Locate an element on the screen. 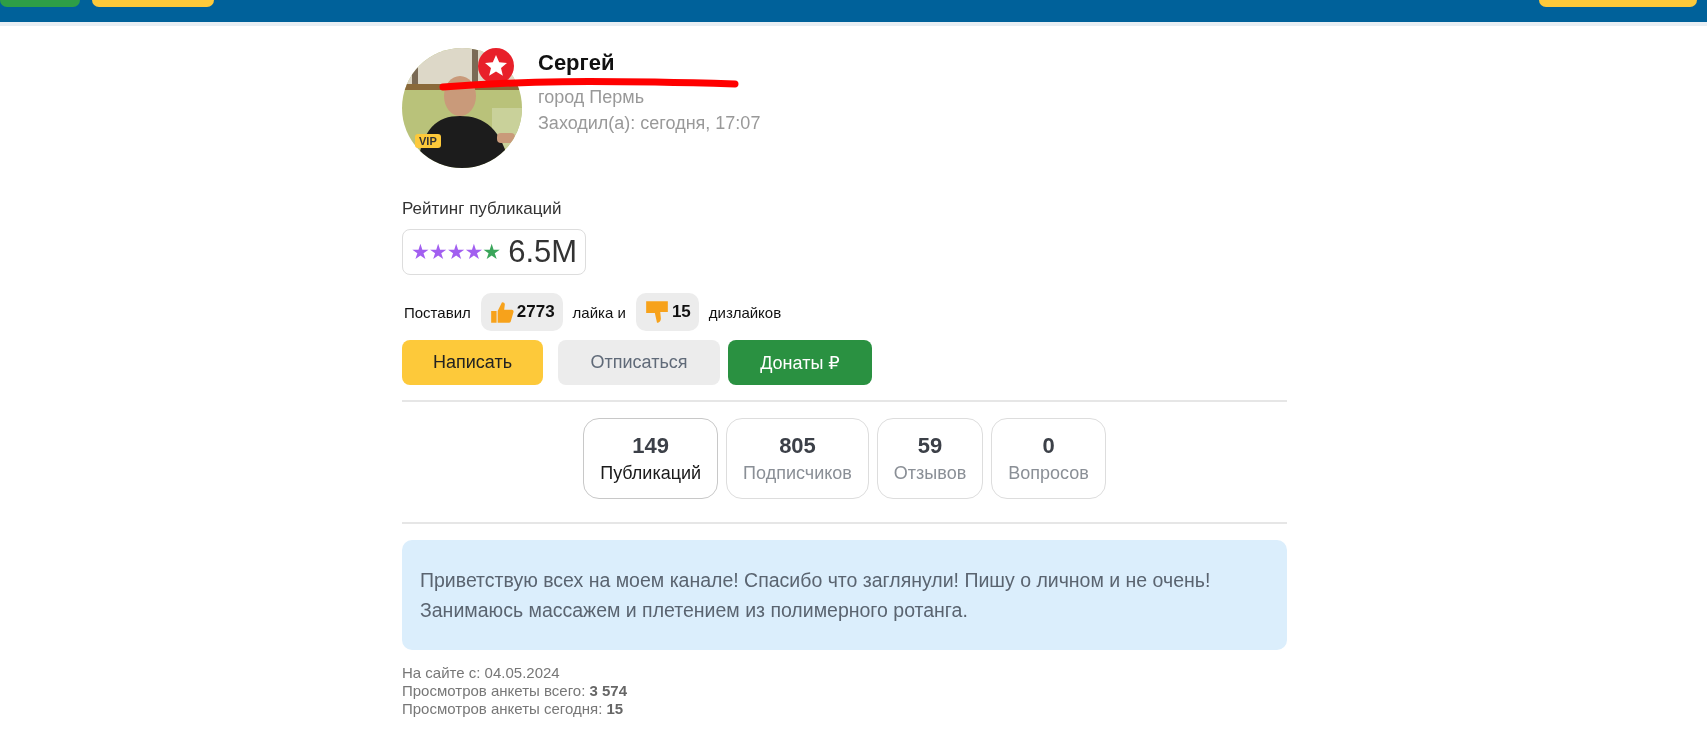 Image resolution: width=1707 pixels, height=731 pixels. stat-card: 805 Подписчиков is located at coordinates (797, 458).